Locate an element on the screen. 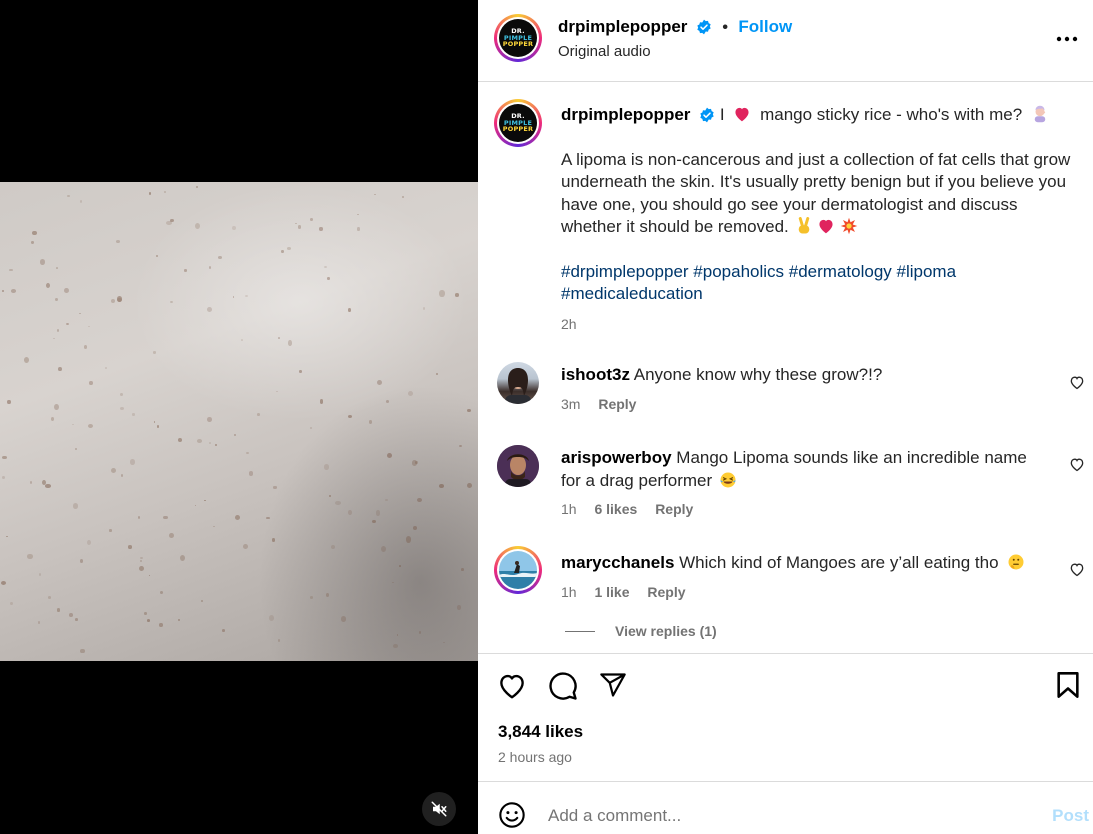  dr-pimple-popper-logo: DR. PIMPLE POPPER is located at coordinates (518, 123).